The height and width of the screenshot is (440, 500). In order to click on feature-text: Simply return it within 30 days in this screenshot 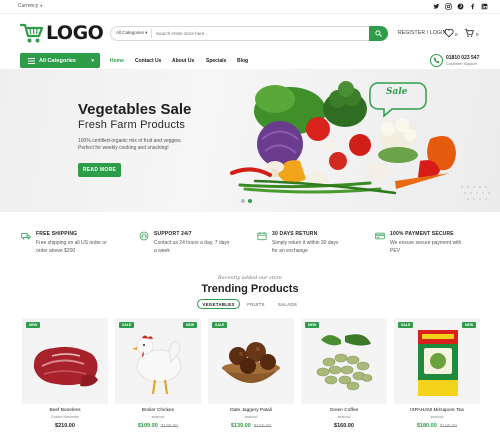, I will do `click(305, 243)`.